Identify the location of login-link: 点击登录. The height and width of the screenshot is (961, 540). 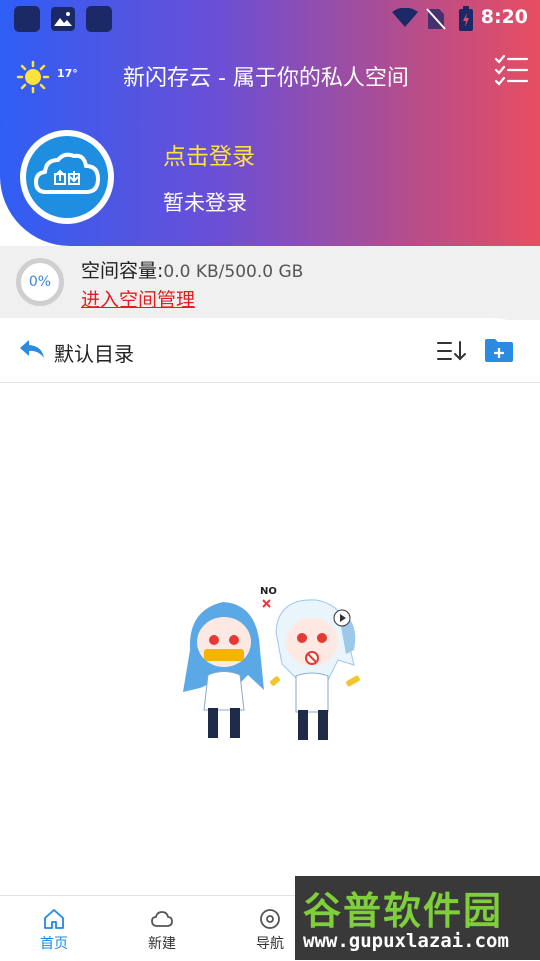
(209, 154).